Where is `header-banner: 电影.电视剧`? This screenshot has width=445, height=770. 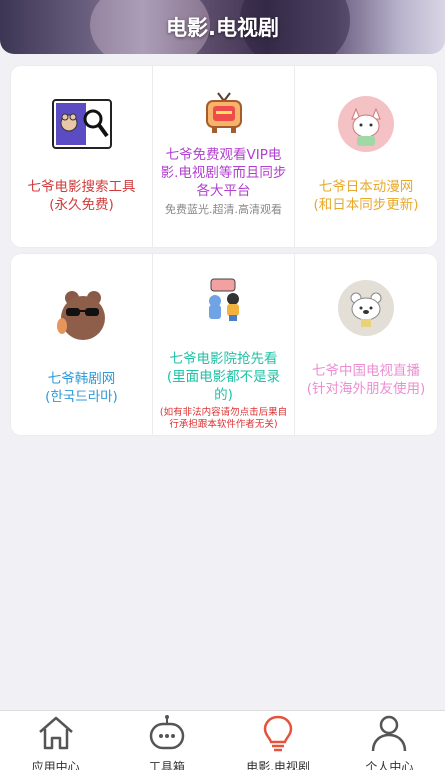 header-banner: 电影.电视剧 is located at coordinates (222, 27).